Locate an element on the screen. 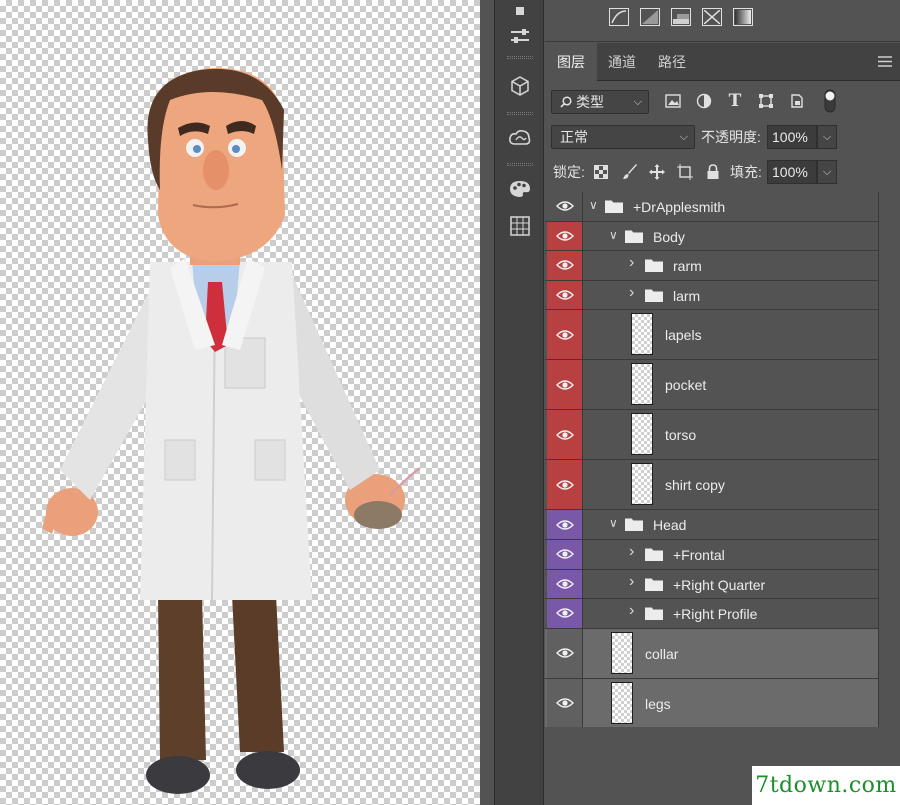 This screenshot has height=805, width=900. layer-name: pocket is located at coordinates (686, 385).